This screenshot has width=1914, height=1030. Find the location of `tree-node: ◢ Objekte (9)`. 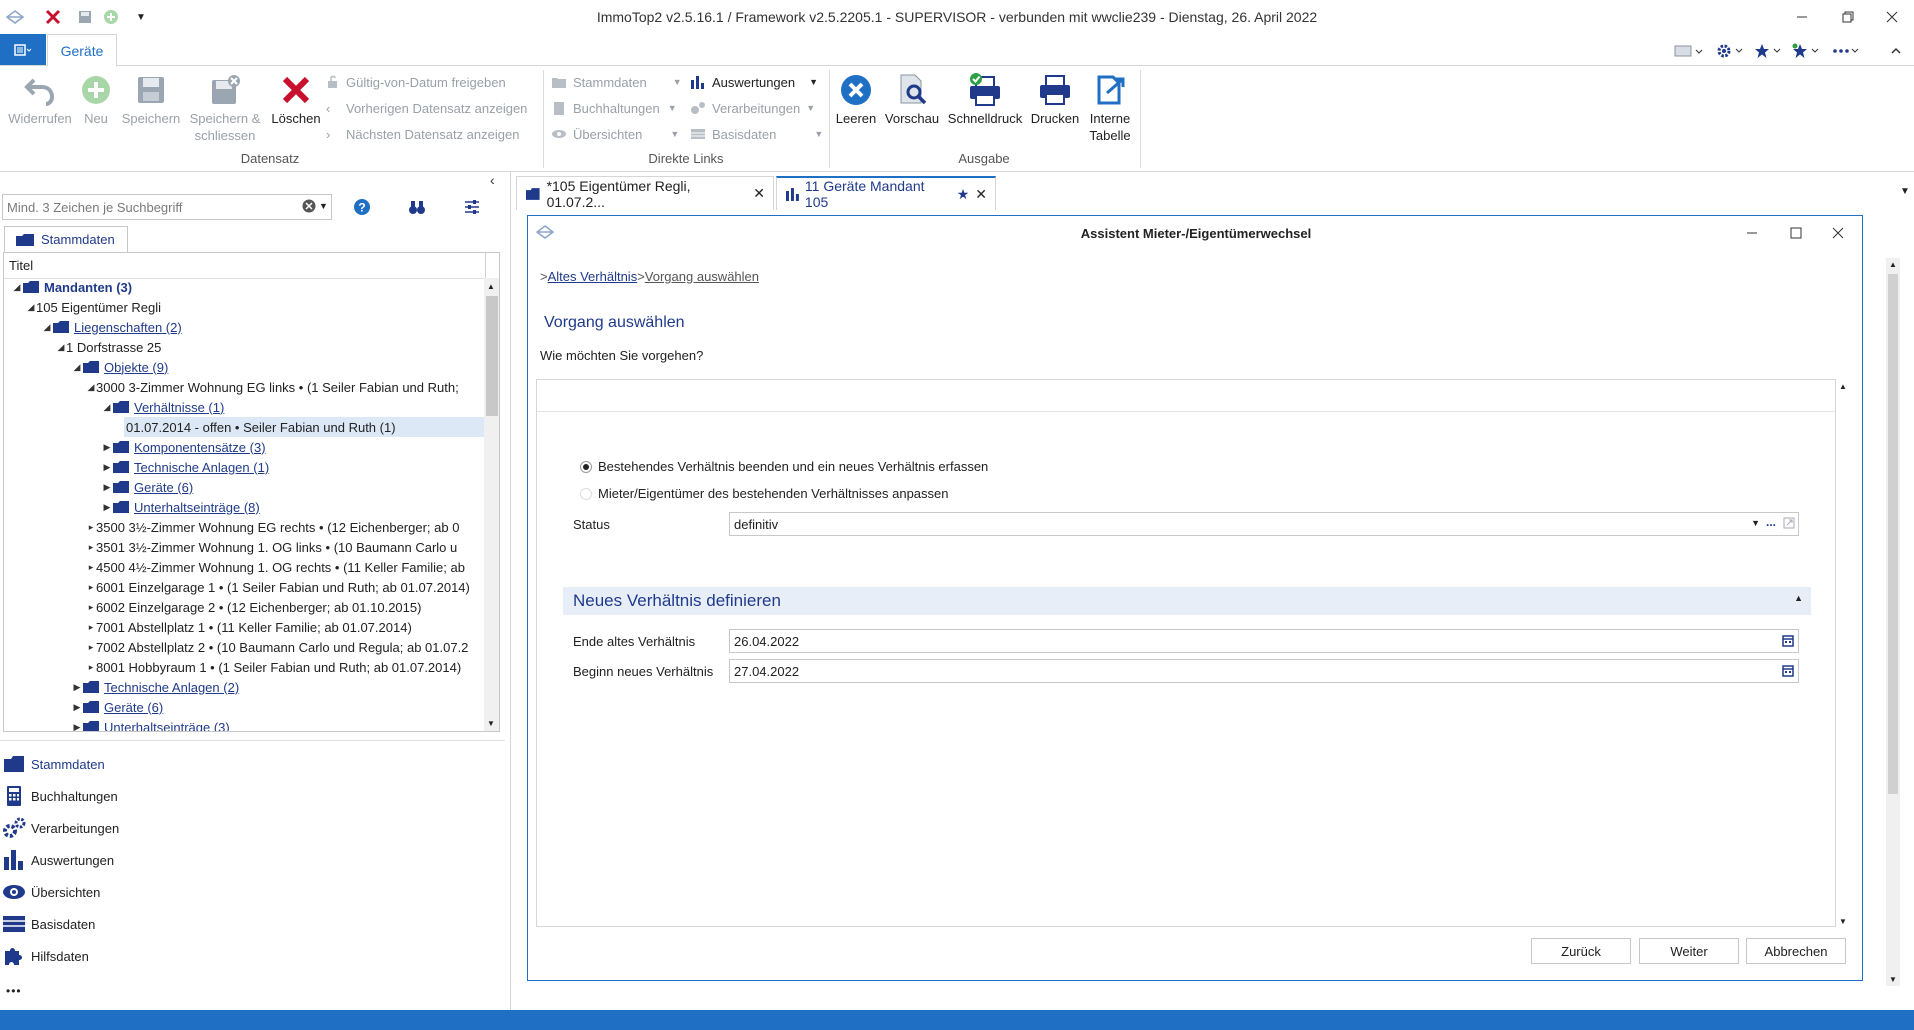

tree-node: ◢ Objekte (9) is located at coordinates (120, 367).